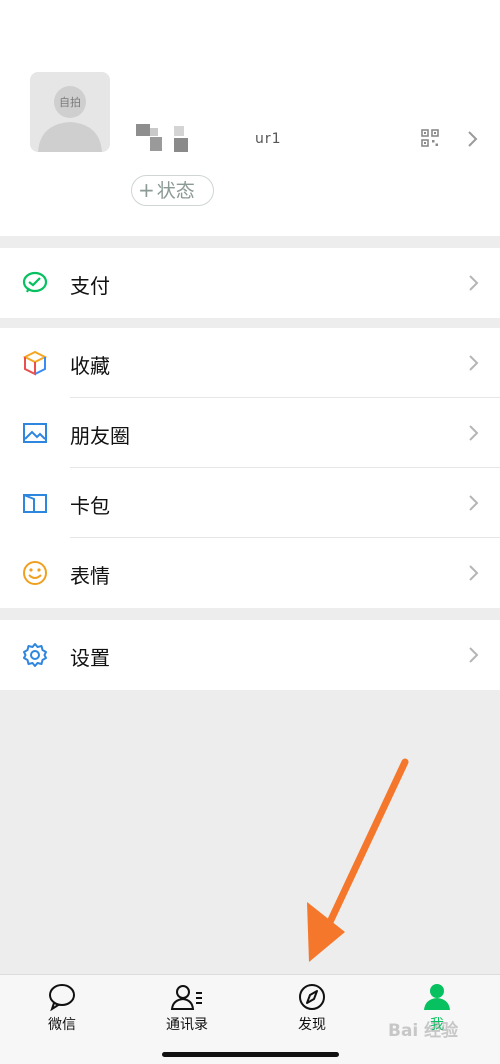 The image size is (500, 1064). What do you see at coordinates (250, 573) in the screenshot?
I see `menu-item-stickers: 表情` at bounding box center [250, 573].